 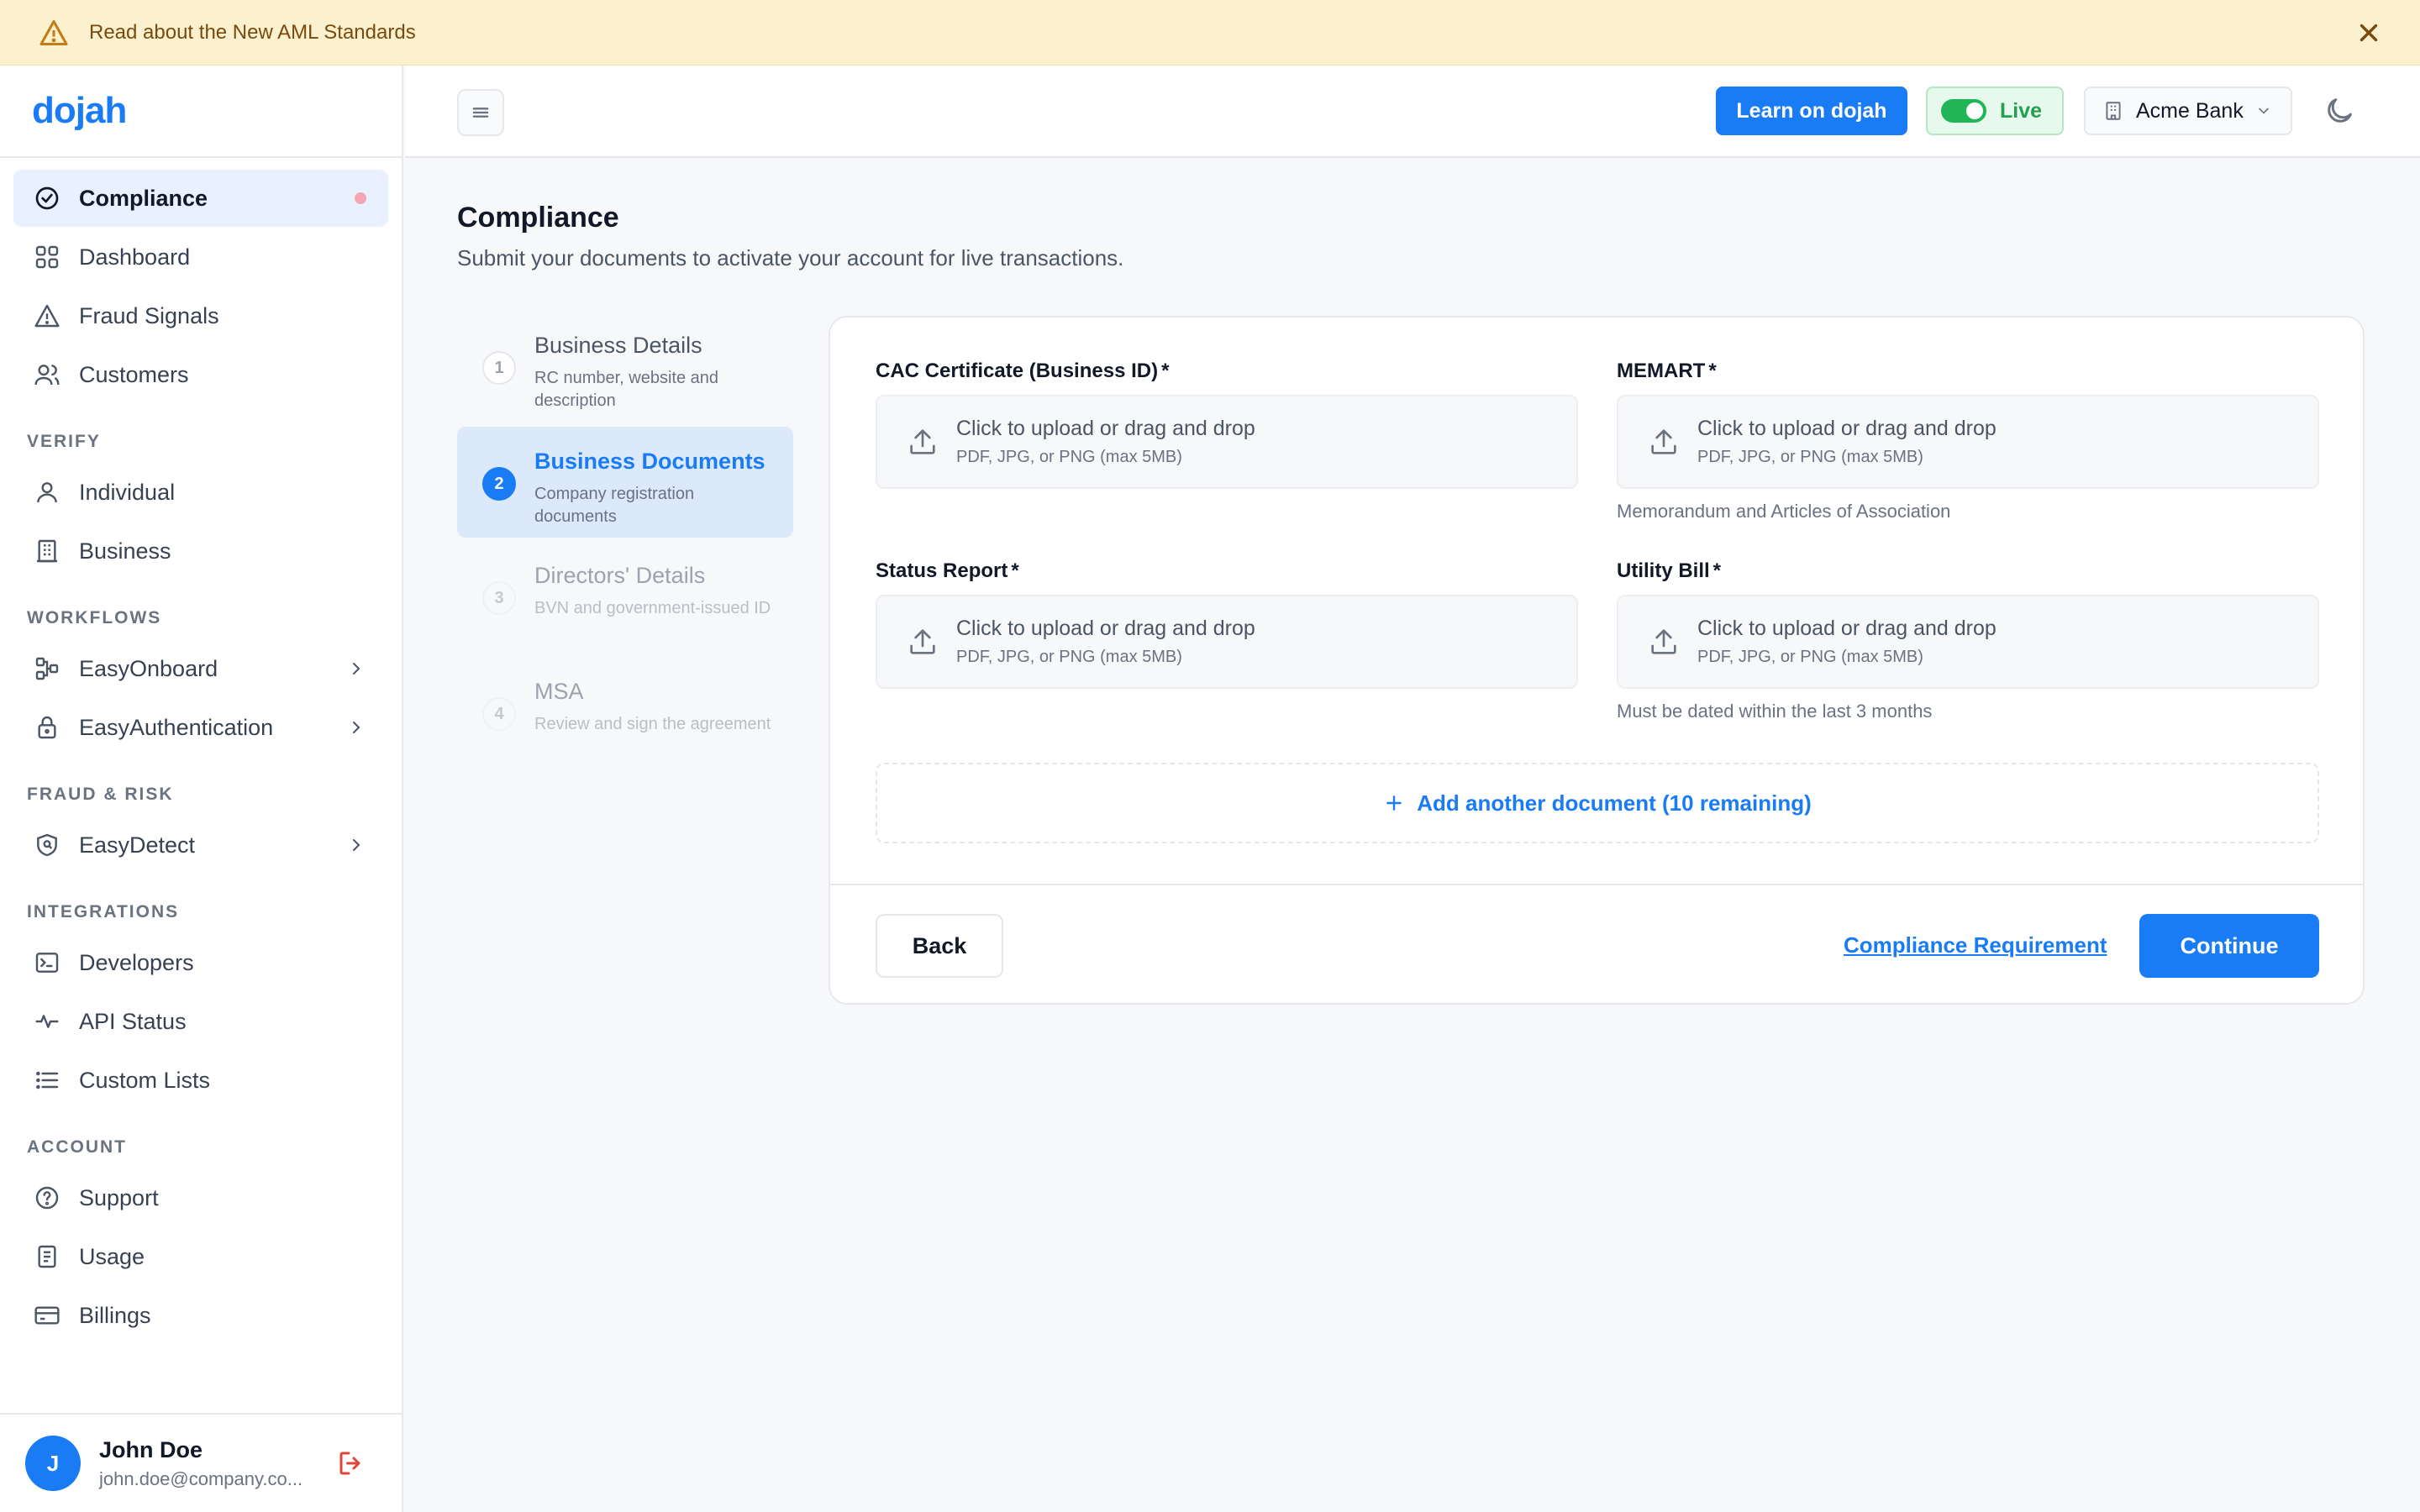 What do you see at coordinates (2229, 946) in the screenshot?
I see `continue-button: Continue` at bounding box center [2229, 946].